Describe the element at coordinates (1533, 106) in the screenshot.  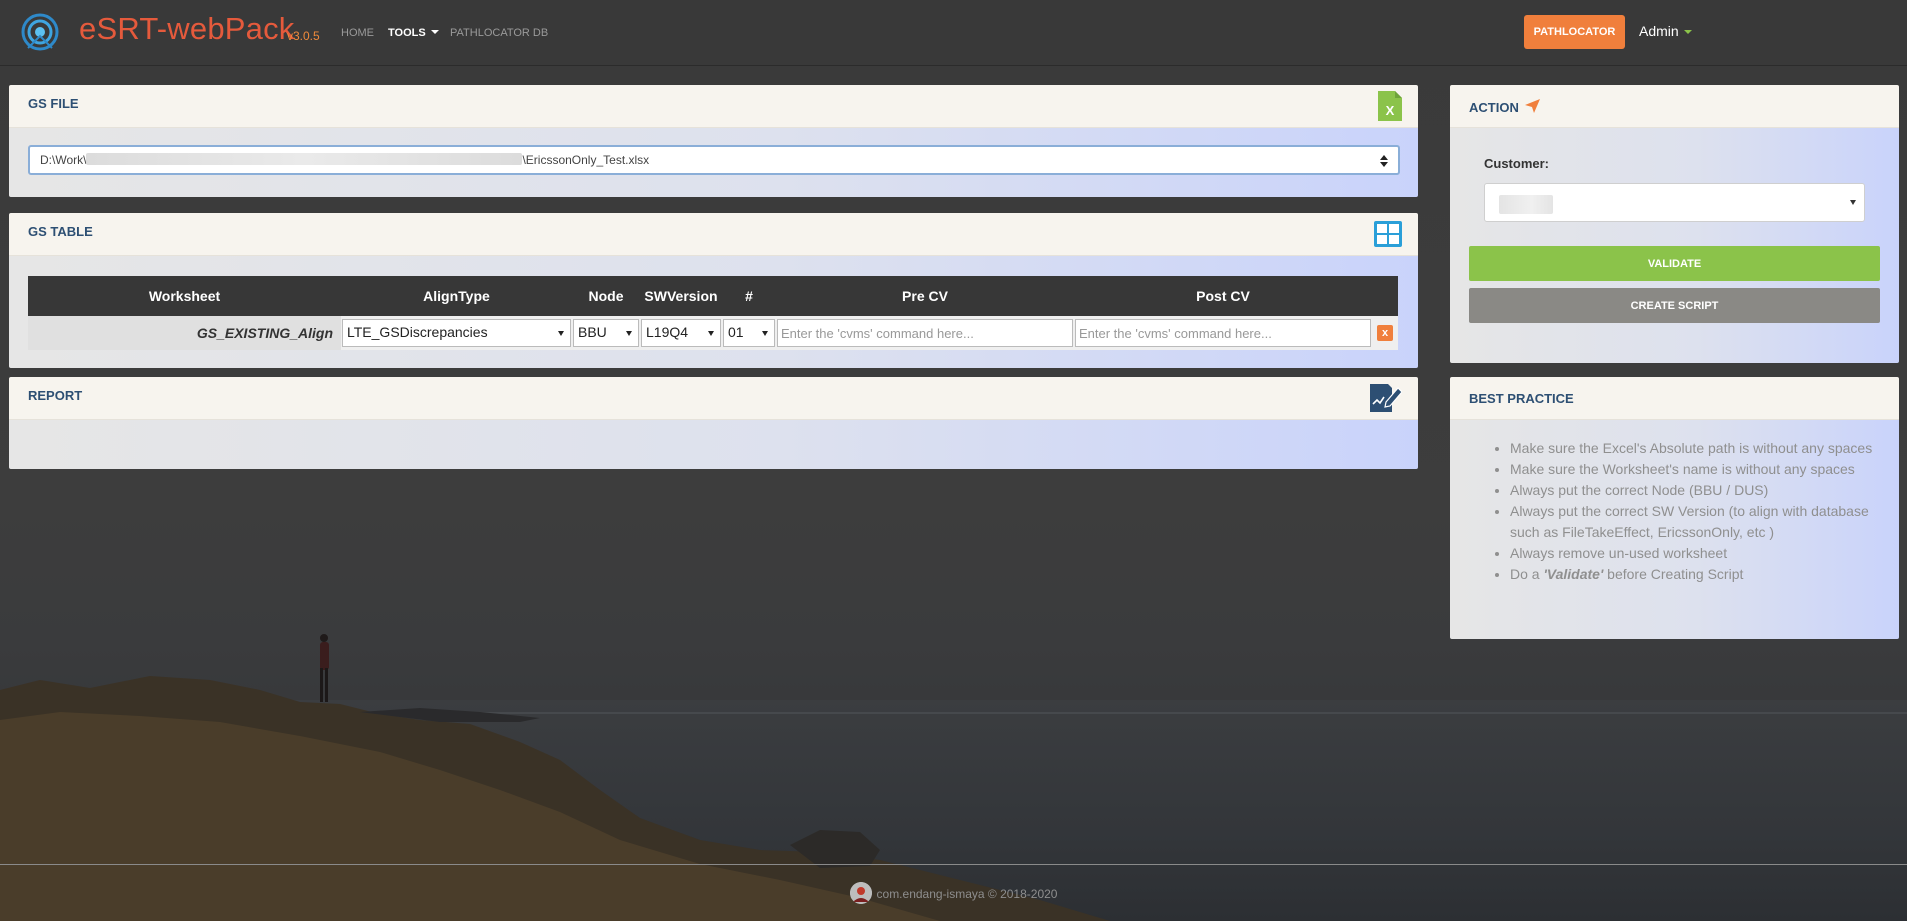
I see `paper-plane-icon` at that location.